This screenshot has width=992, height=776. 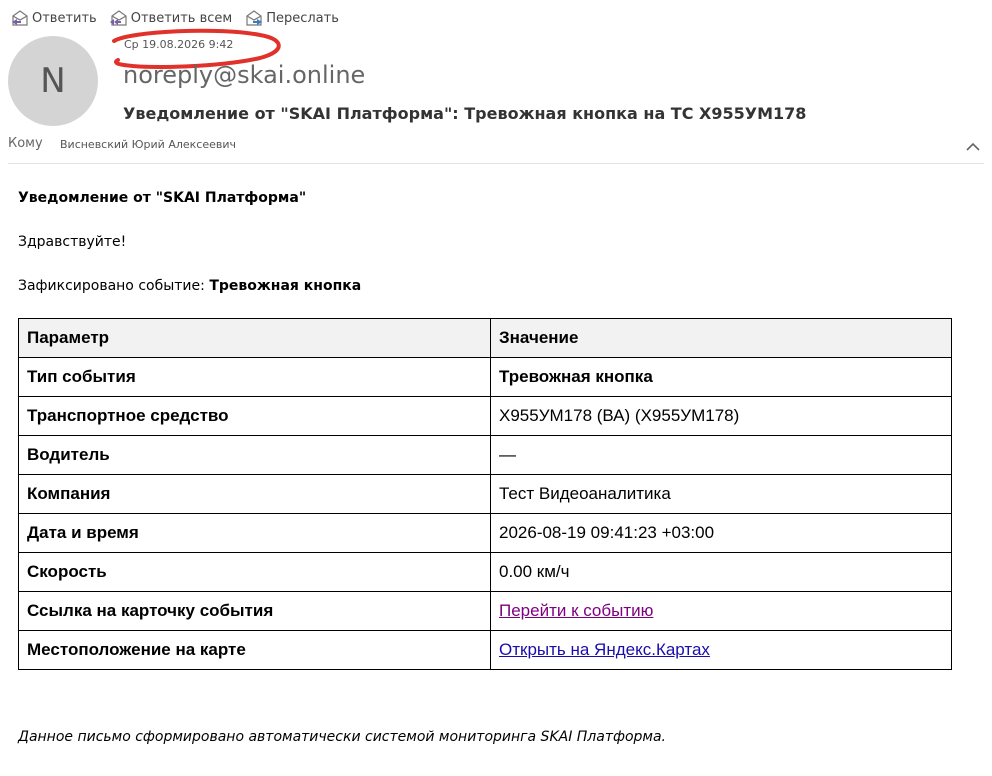 What do you see at coordinates (721, 455) in the screenshot?
I see `row-value: —` at bounding box center [721, 455].